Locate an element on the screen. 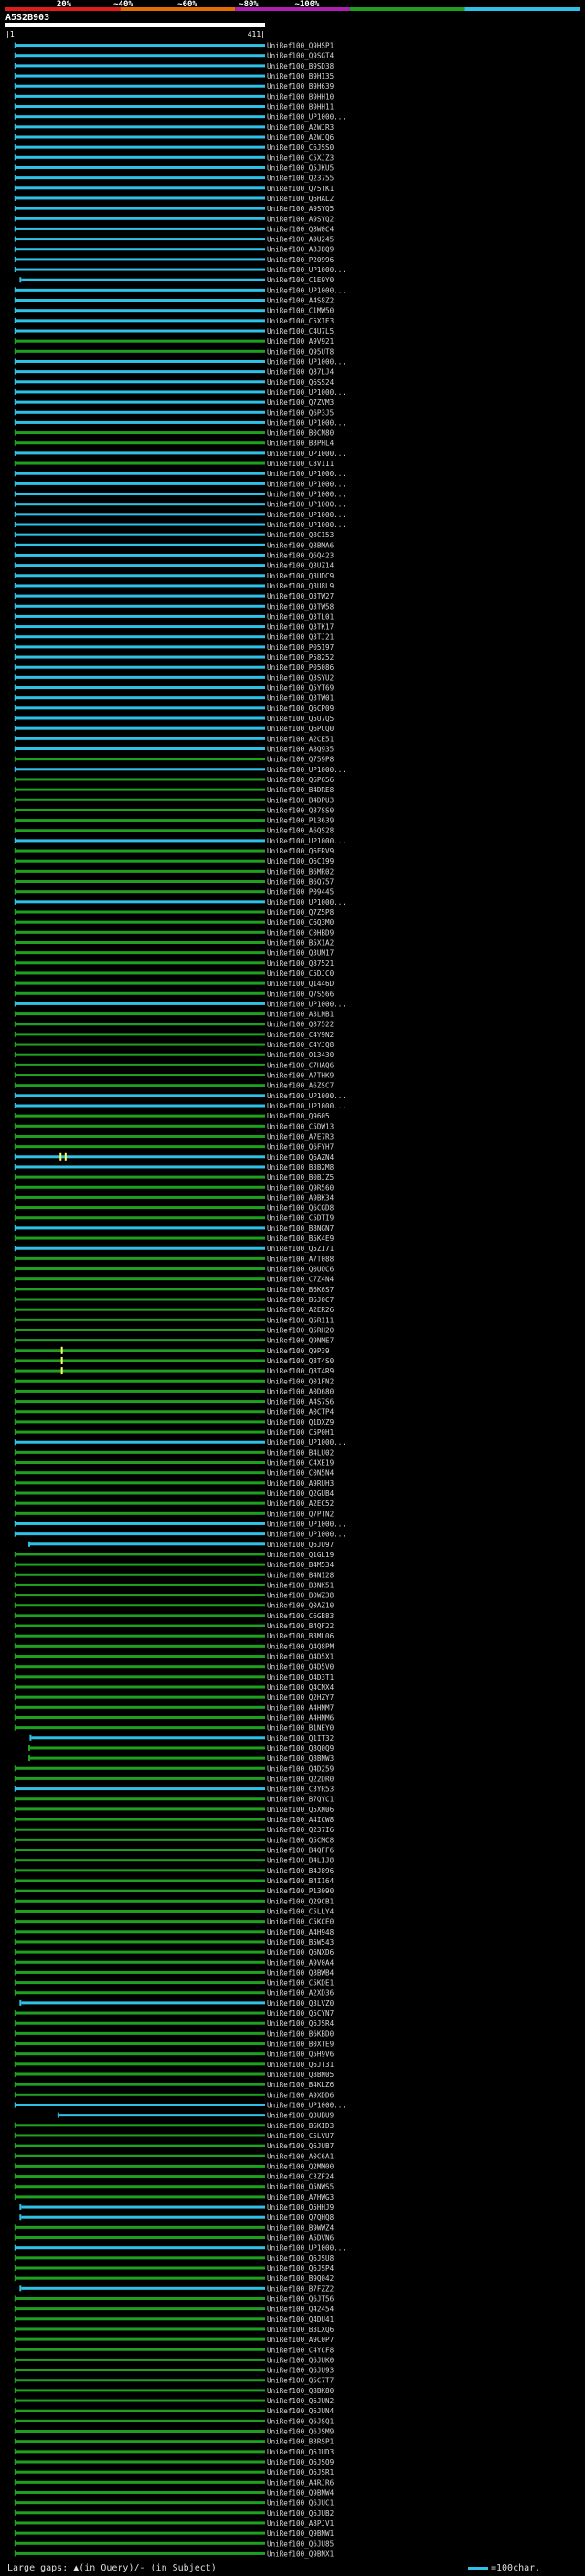 This screenshot has width=585, height=2576. hit-label: UniRef100_Q237I6 is located at coordinates (301, 1830).